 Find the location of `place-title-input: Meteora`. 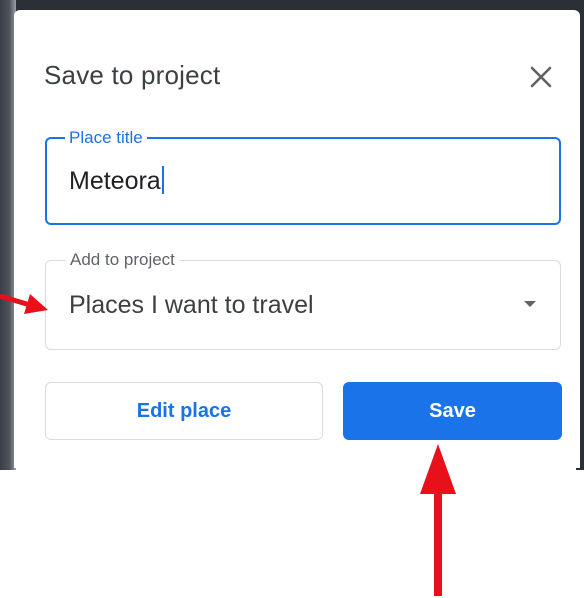

place-title-input: Meteora is located at coordinates (116, 181).